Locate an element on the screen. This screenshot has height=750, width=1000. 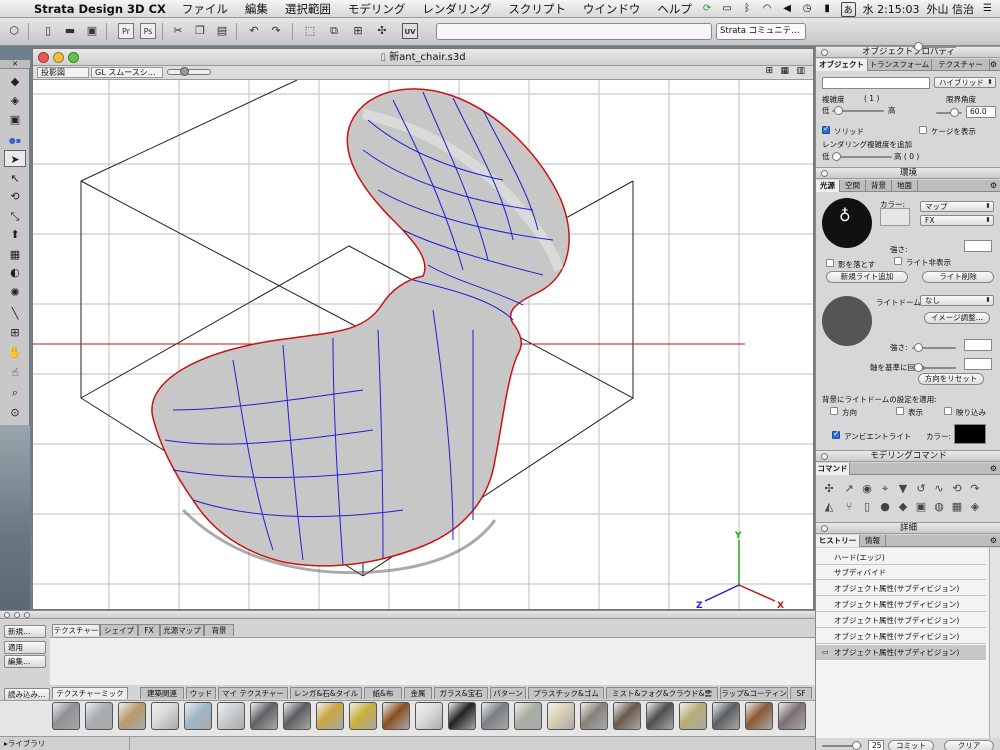
zoom-icon: ⌕ is located at coordinates (15, 392).